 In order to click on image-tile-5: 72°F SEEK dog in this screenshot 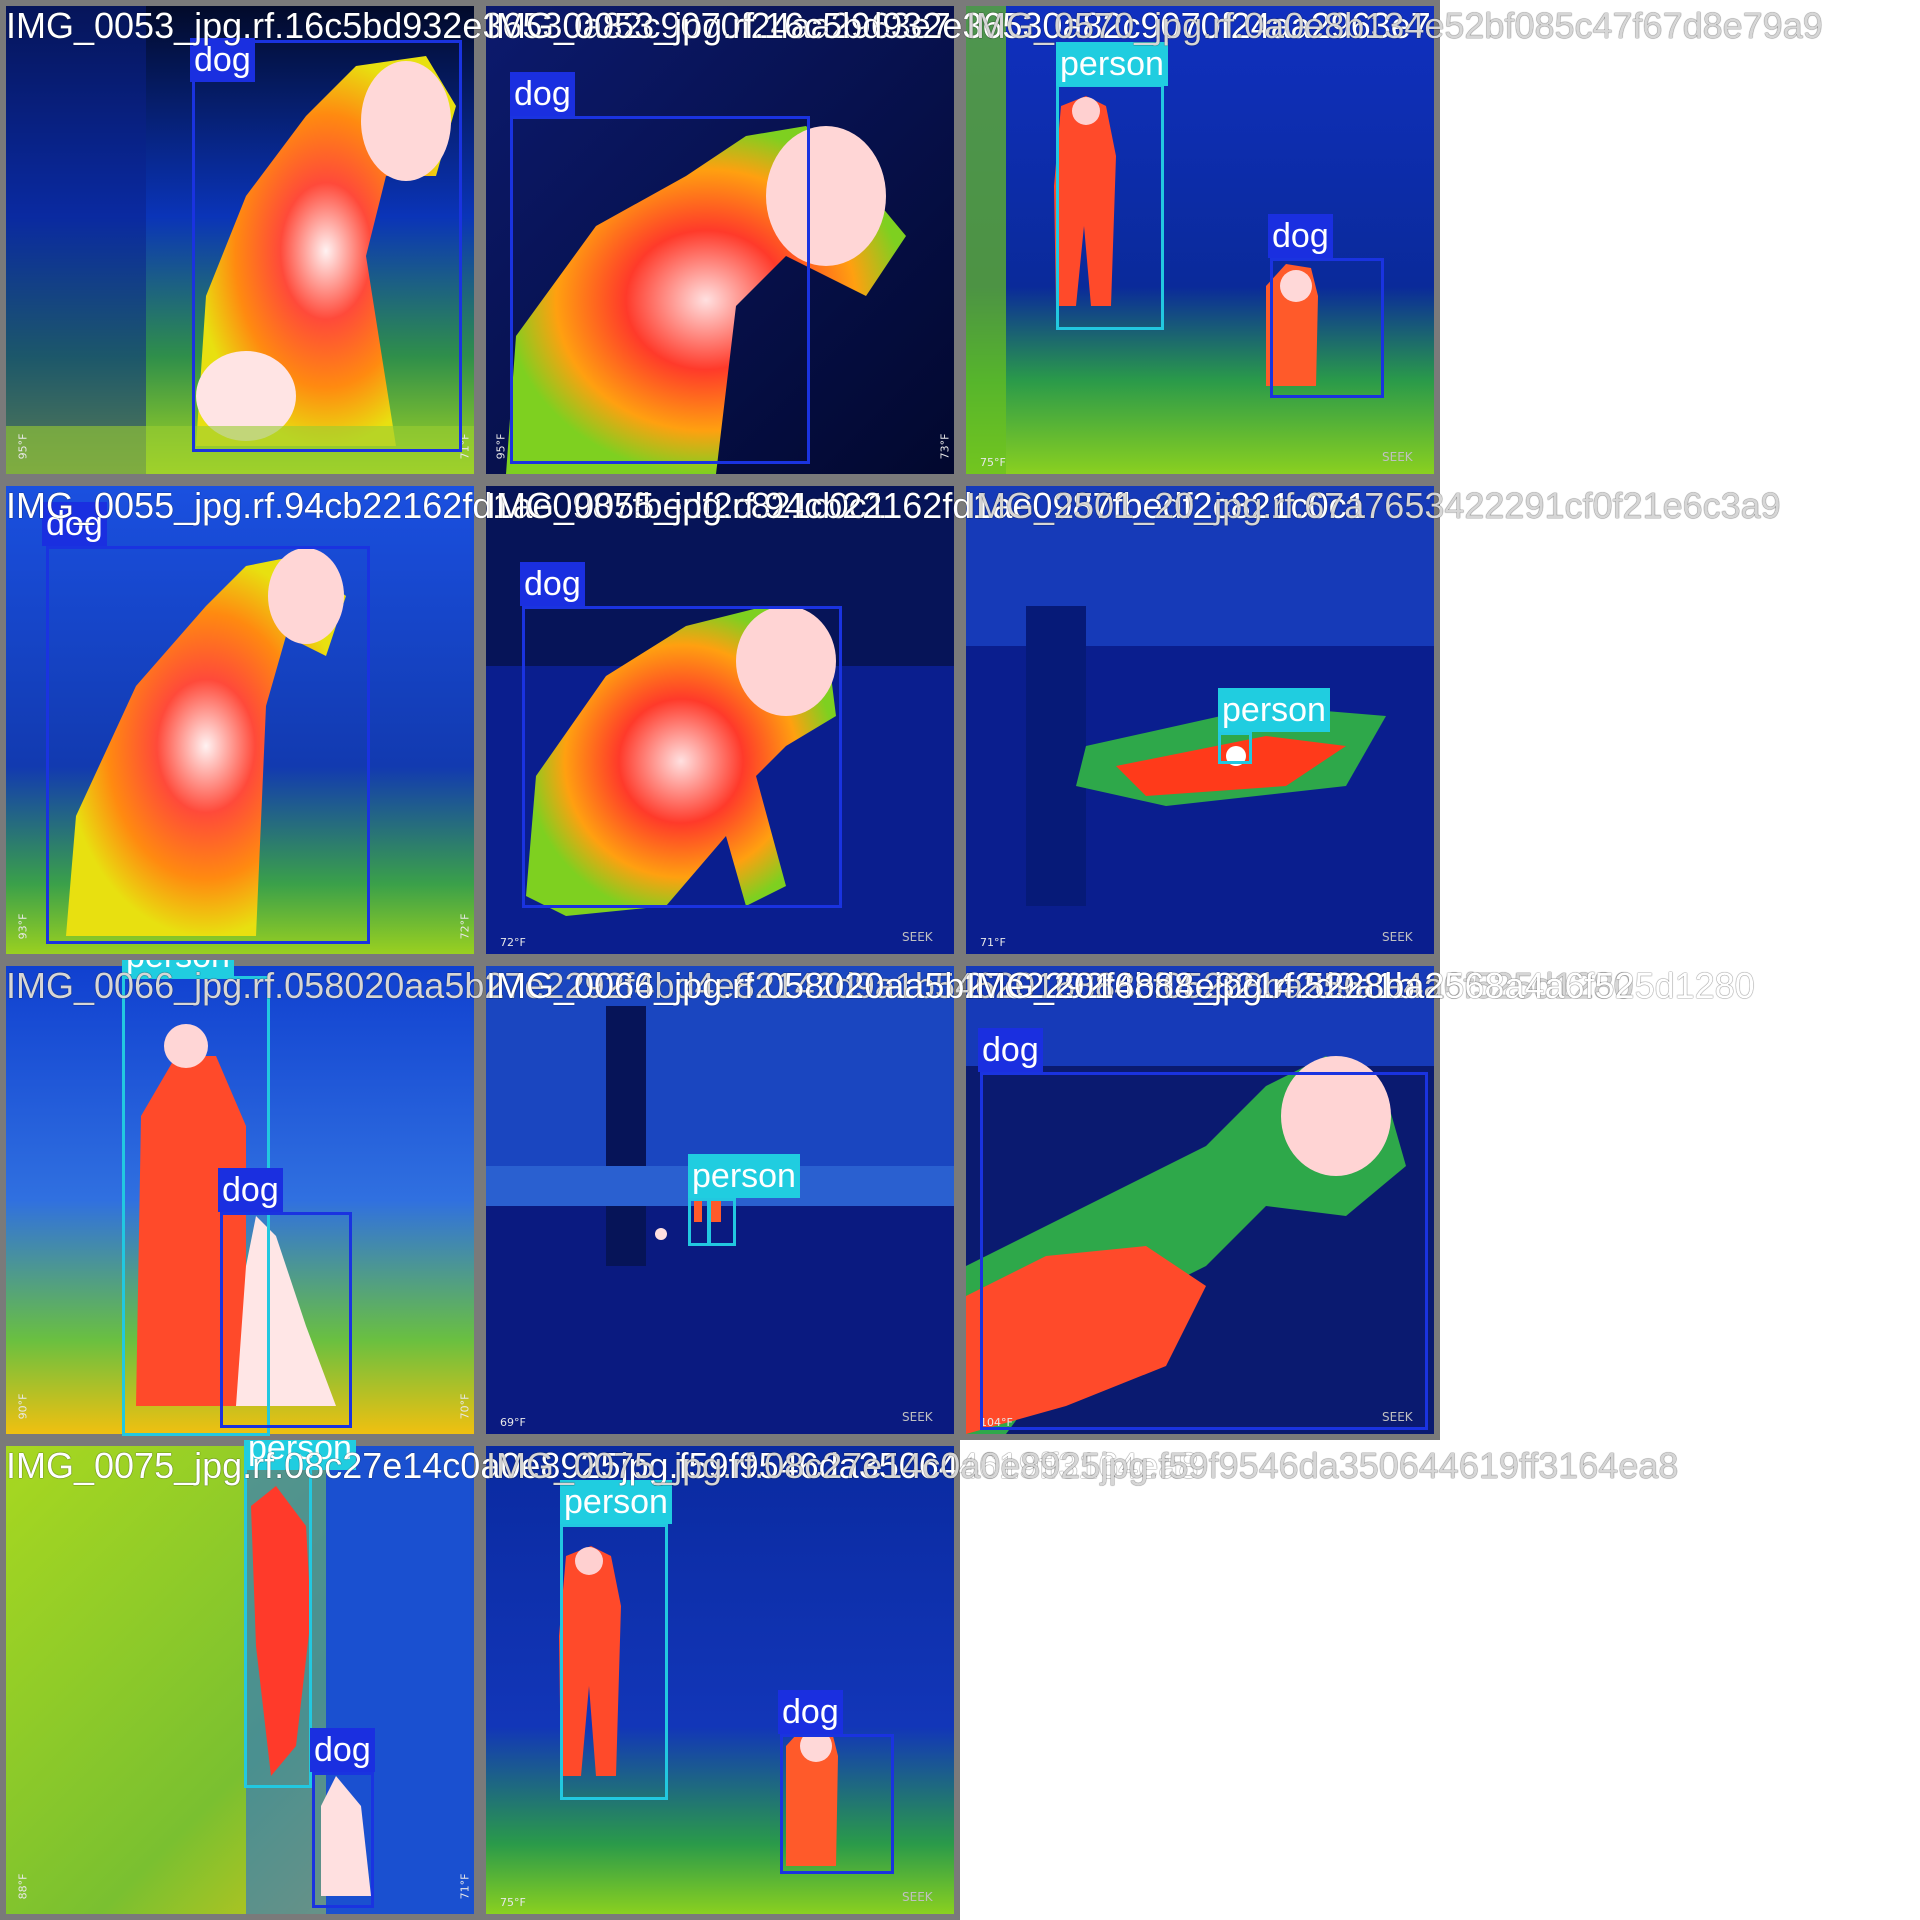, I will do `click(720, 720)`.